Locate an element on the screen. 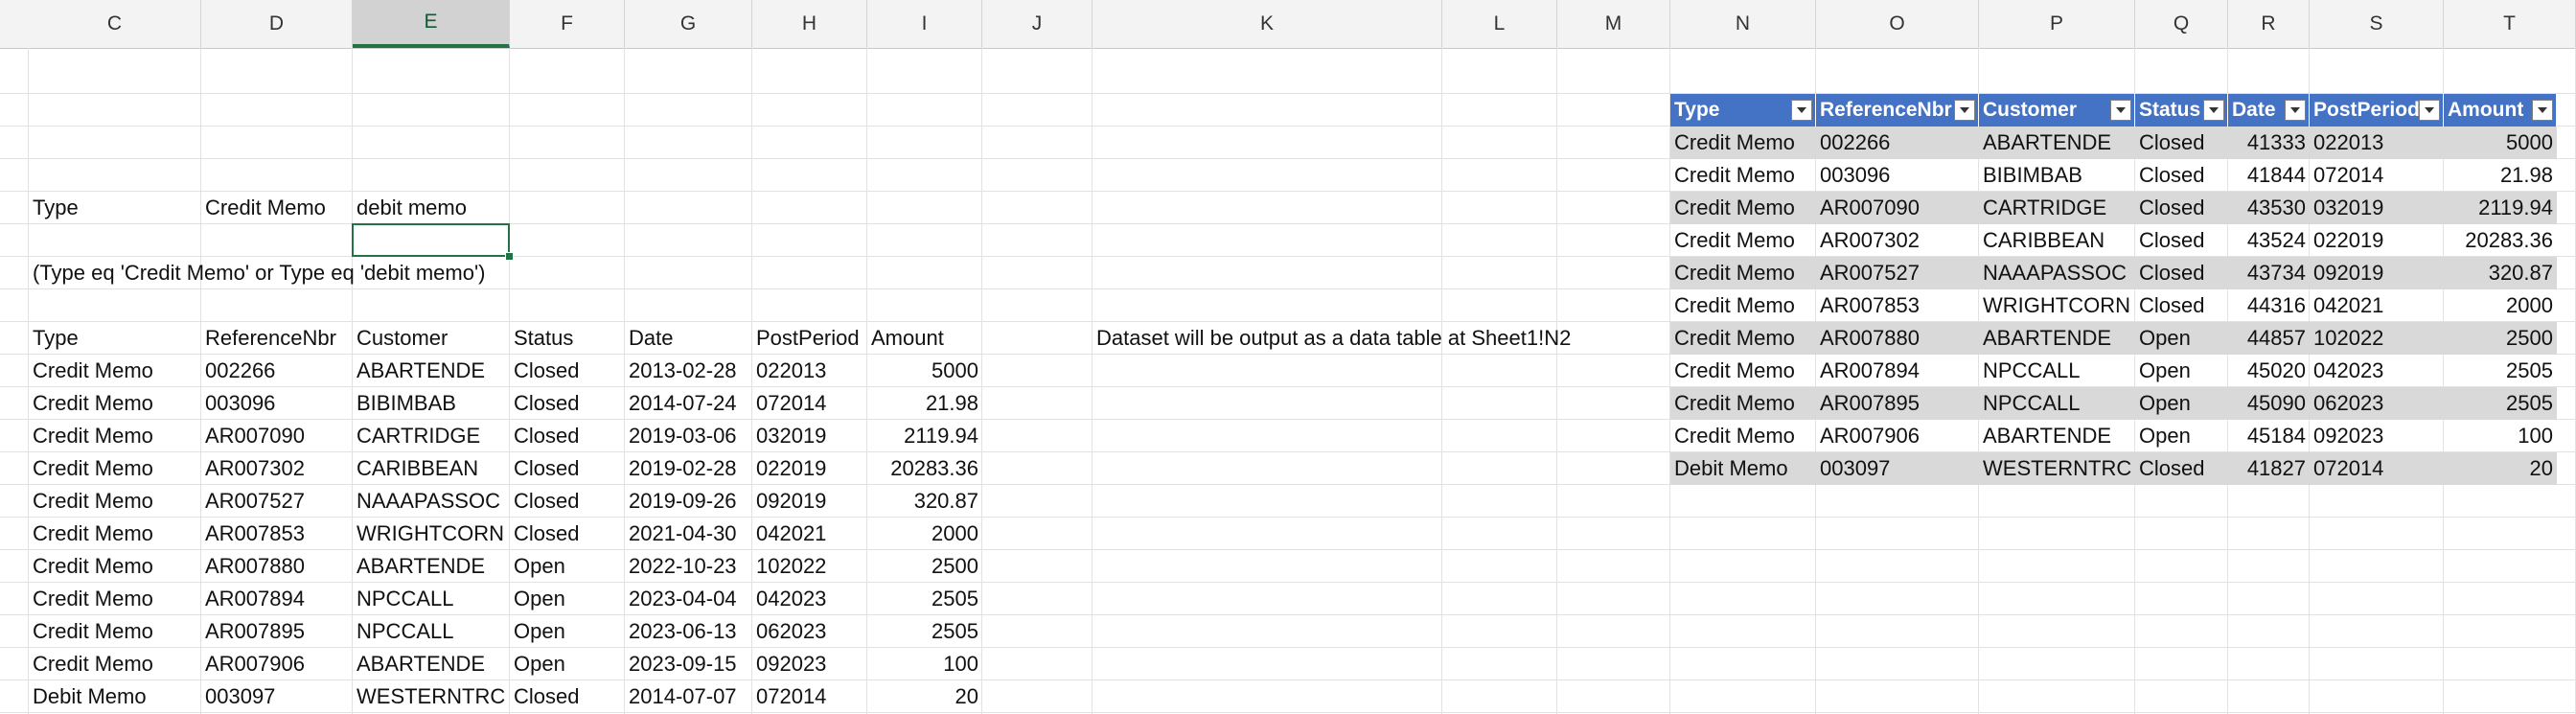 Image resolution: width=2576 pixels, height=714 pixels. output-cell: 002266 is located at coordinates (1897, 143).